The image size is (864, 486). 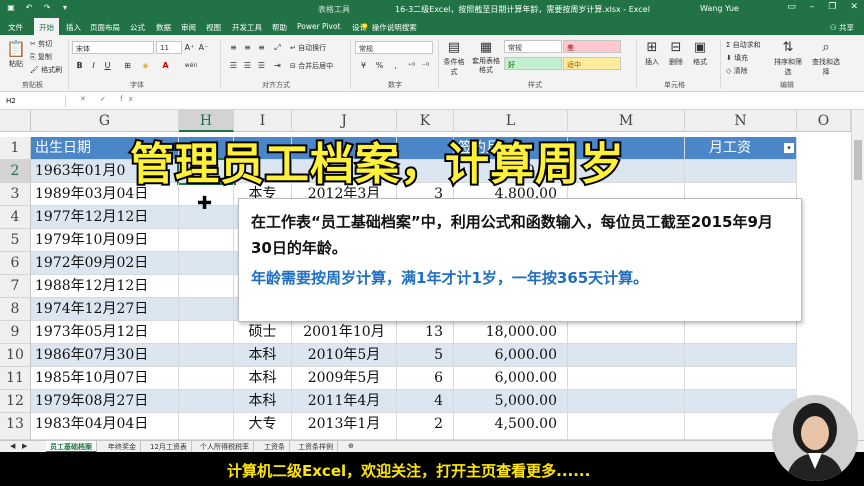 I want to click on align-top-icon: ≡, so click(x=233, y=47).